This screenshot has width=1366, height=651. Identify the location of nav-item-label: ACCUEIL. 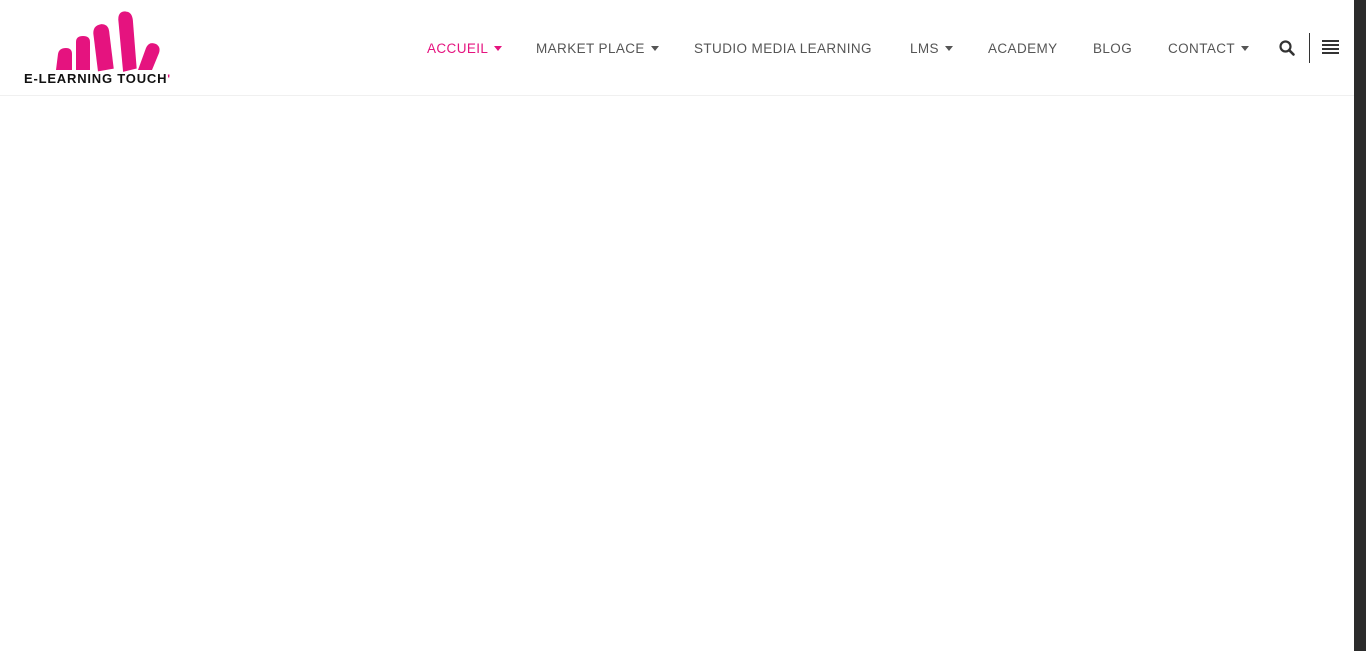
(458, 48).